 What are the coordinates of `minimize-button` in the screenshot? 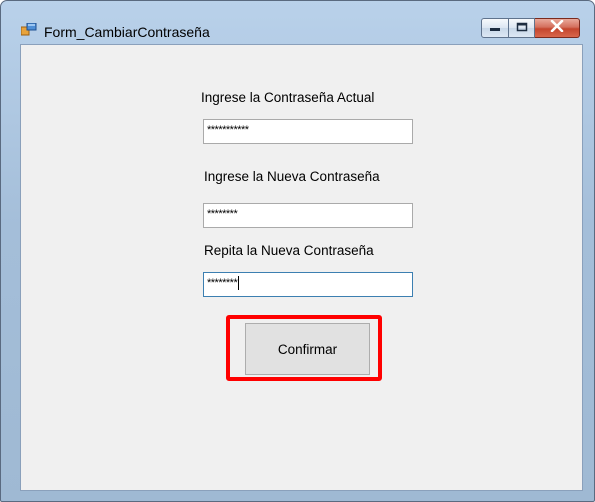 It's located at (495, 28).